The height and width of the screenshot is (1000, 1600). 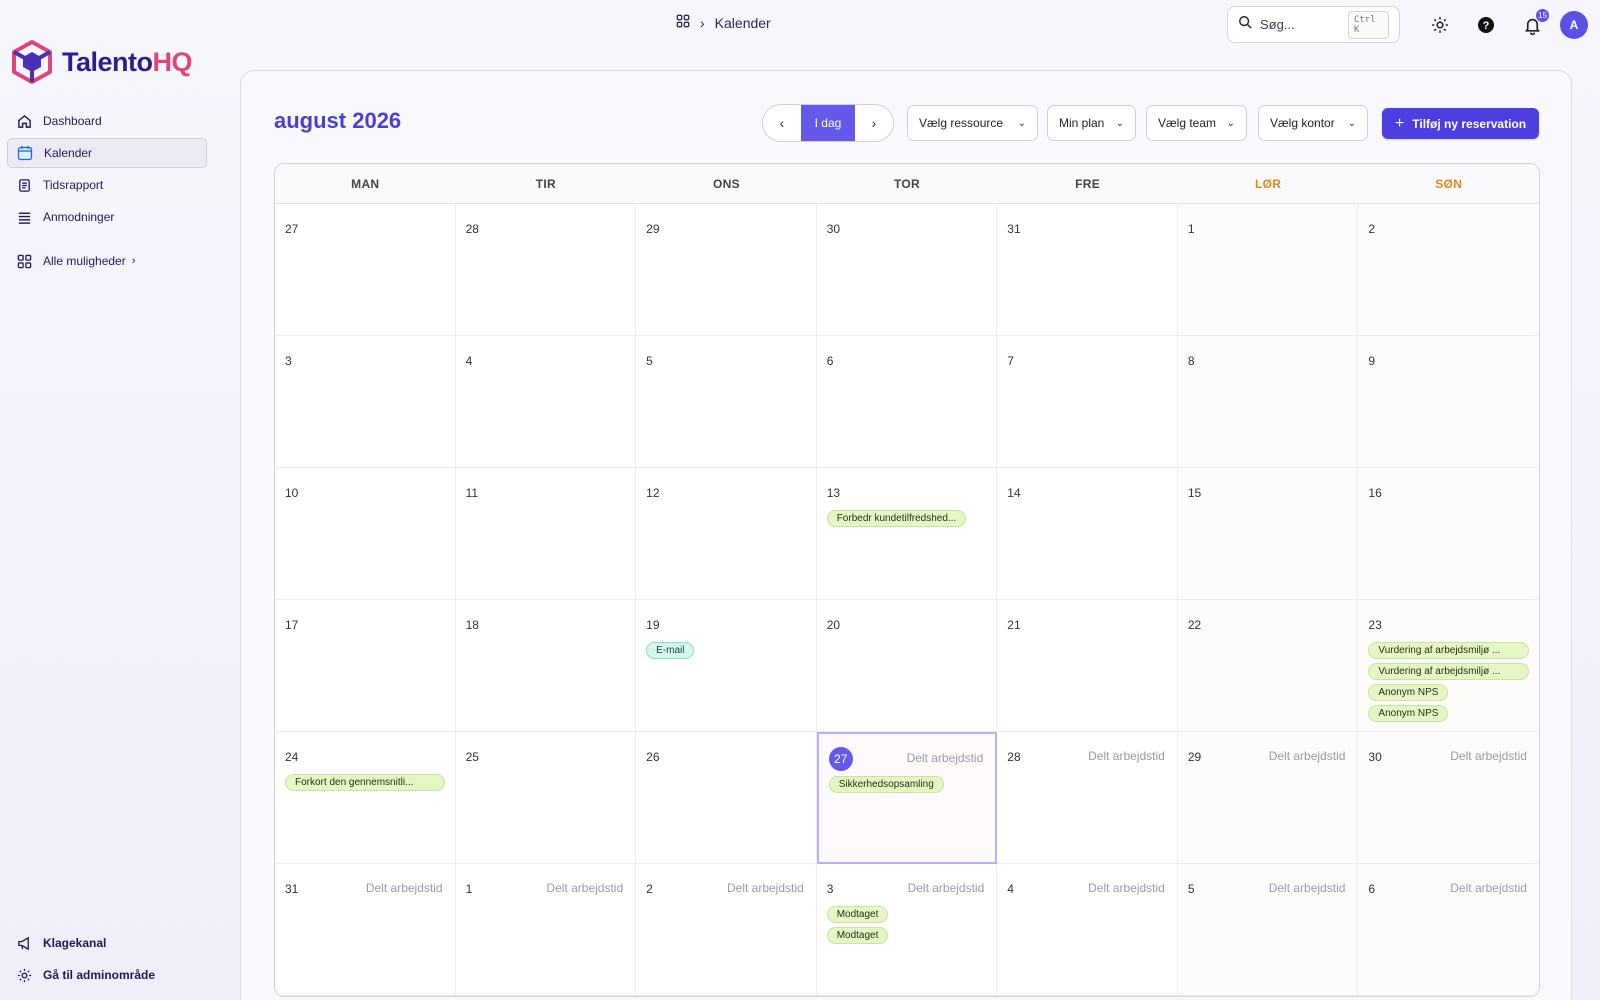 What do you see at coordinates (546, 666) in the screenshot?
I see `calendar-day: 18` at bounding box center [546, 666].